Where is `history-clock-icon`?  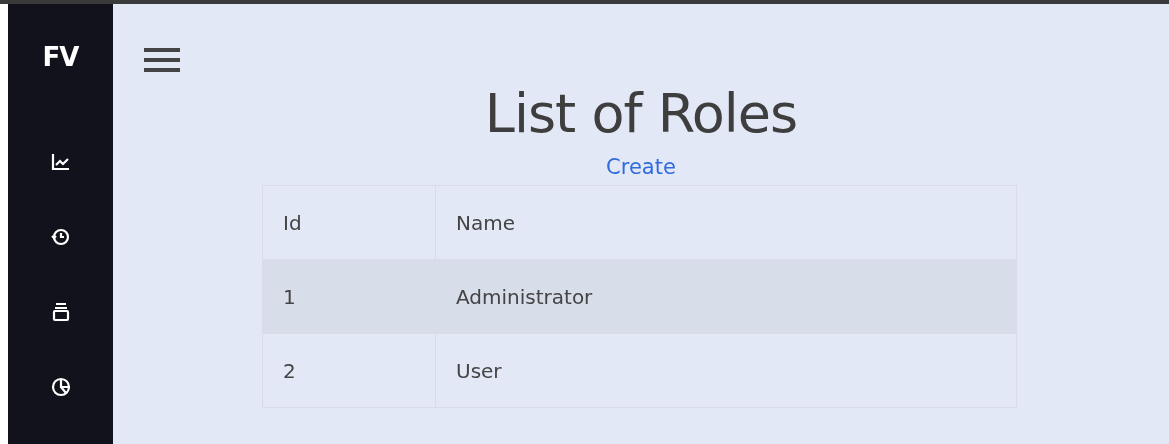 history-clock-icon is located at coordinates (60, 237).